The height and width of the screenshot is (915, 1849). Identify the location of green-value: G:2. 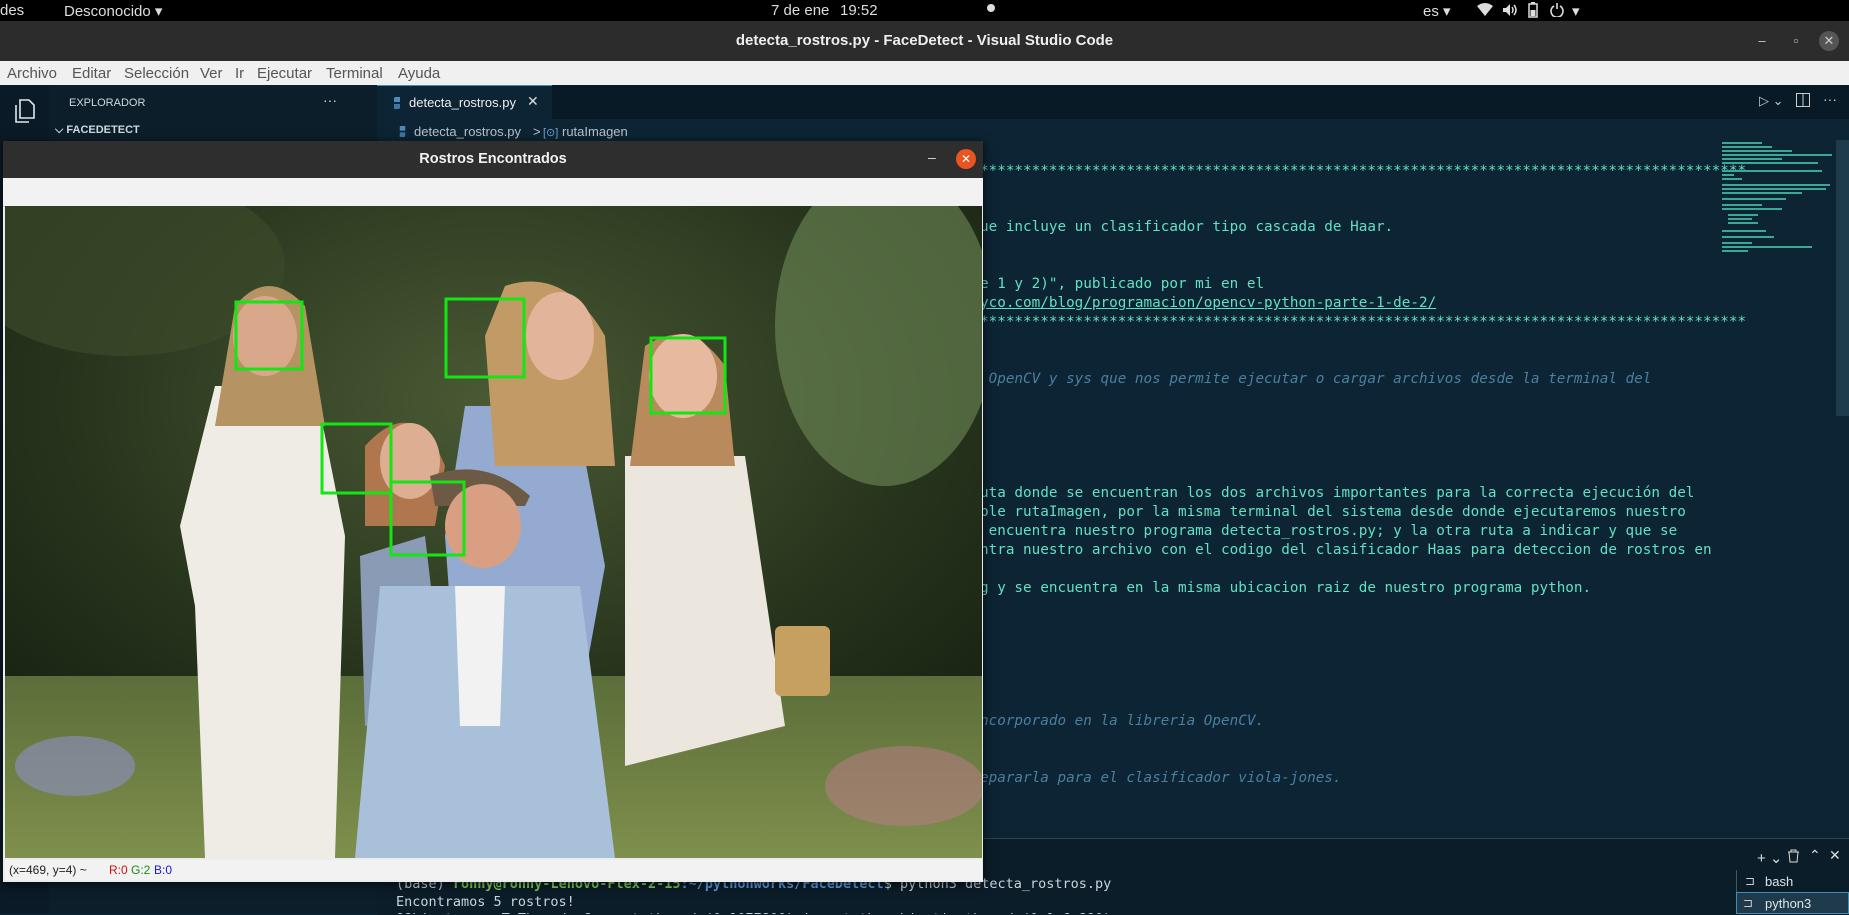
(141, 870).